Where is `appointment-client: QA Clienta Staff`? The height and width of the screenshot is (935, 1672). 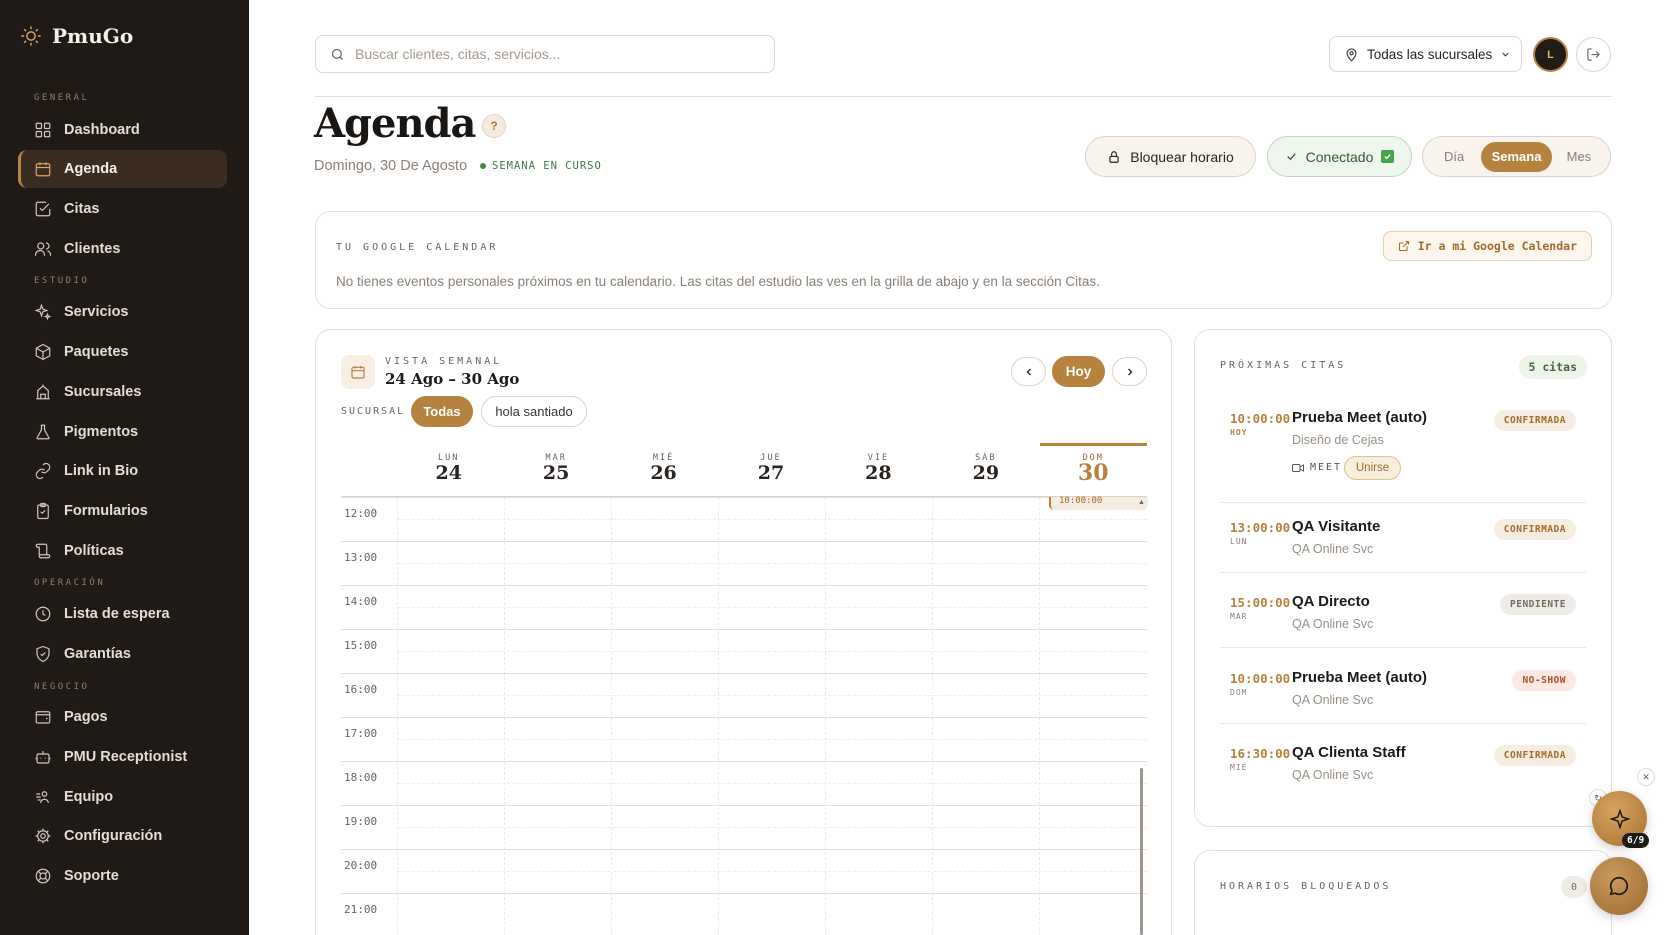 appointment-client: QA Clienta Staff is located at coordinates (1349, 752).